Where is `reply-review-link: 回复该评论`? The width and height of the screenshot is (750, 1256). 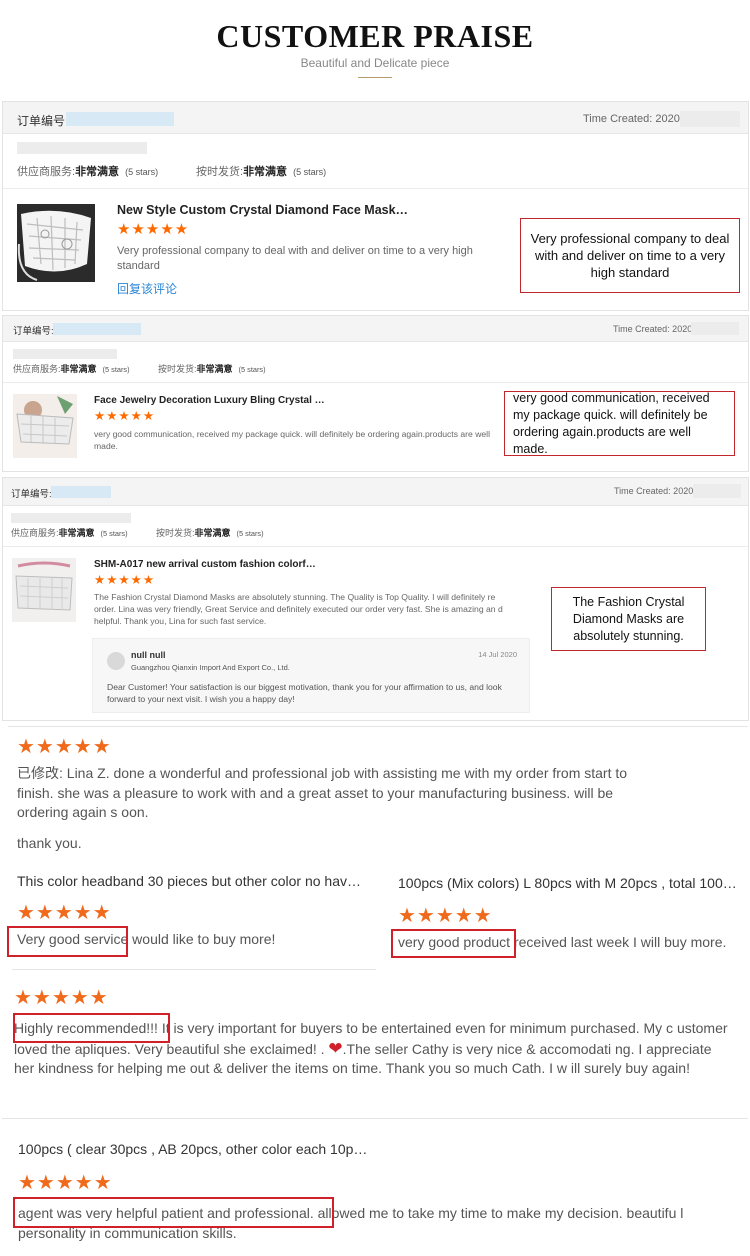
reply-review-link: 回复该评论 is located at coordinates (147, 288).